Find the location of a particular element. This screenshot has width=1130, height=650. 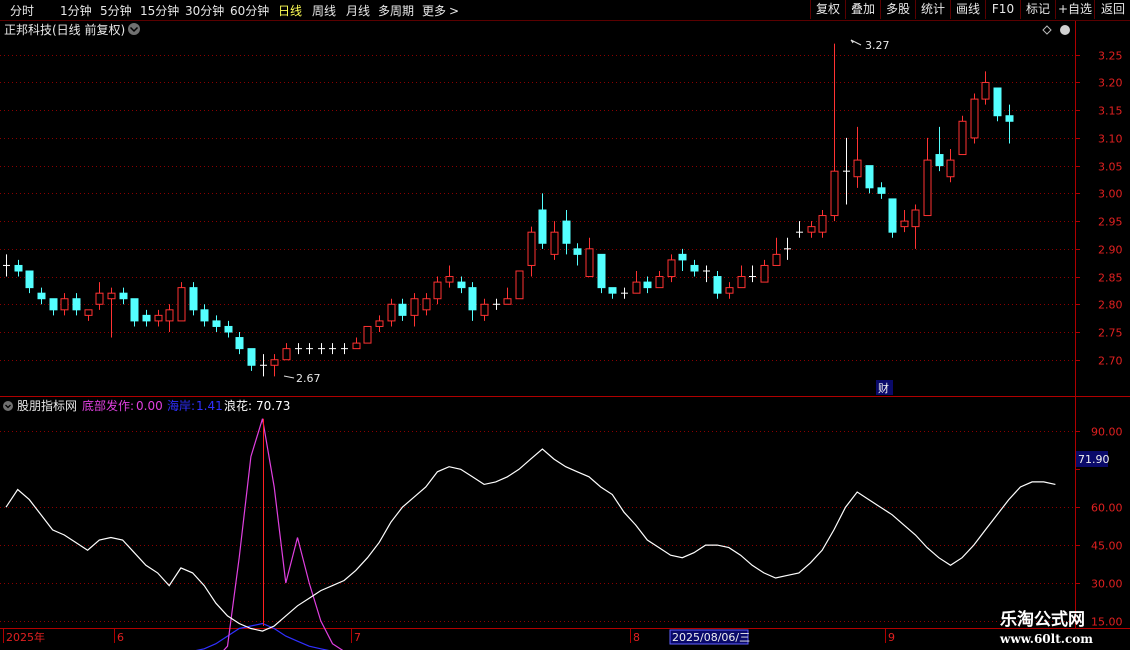

indicator-title: 股朋指标网 底部发作: 0.00 海岸: 1.41 浪花: 70.73 is located at coordinates (146, 405).